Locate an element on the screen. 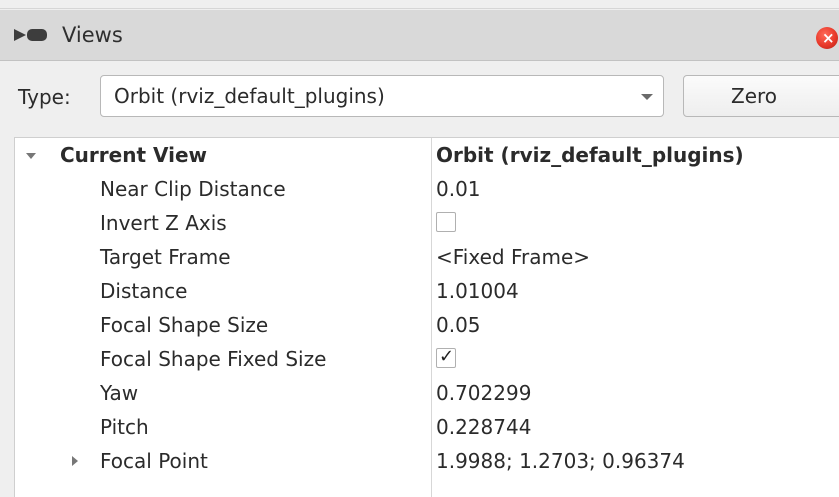 This screenshot has height=497, width=839. property-value: 1.9988; 1.2703; 0.96374 is located at coordinates (560, 461).